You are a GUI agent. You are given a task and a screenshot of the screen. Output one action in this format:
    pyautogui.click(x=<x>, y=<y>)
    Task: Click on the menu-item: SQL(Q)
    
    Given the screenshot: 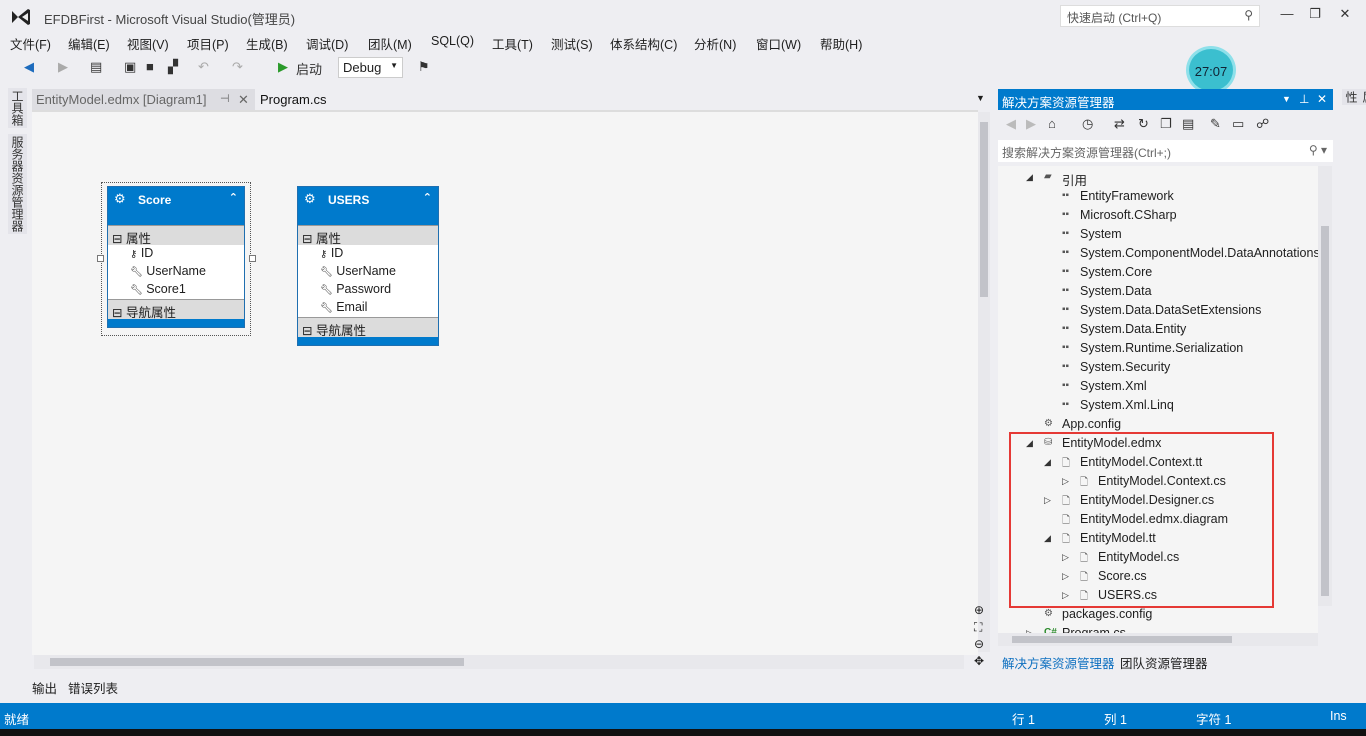 What is the action you would take?
    pyautogui.click(x=452, y=41)
    